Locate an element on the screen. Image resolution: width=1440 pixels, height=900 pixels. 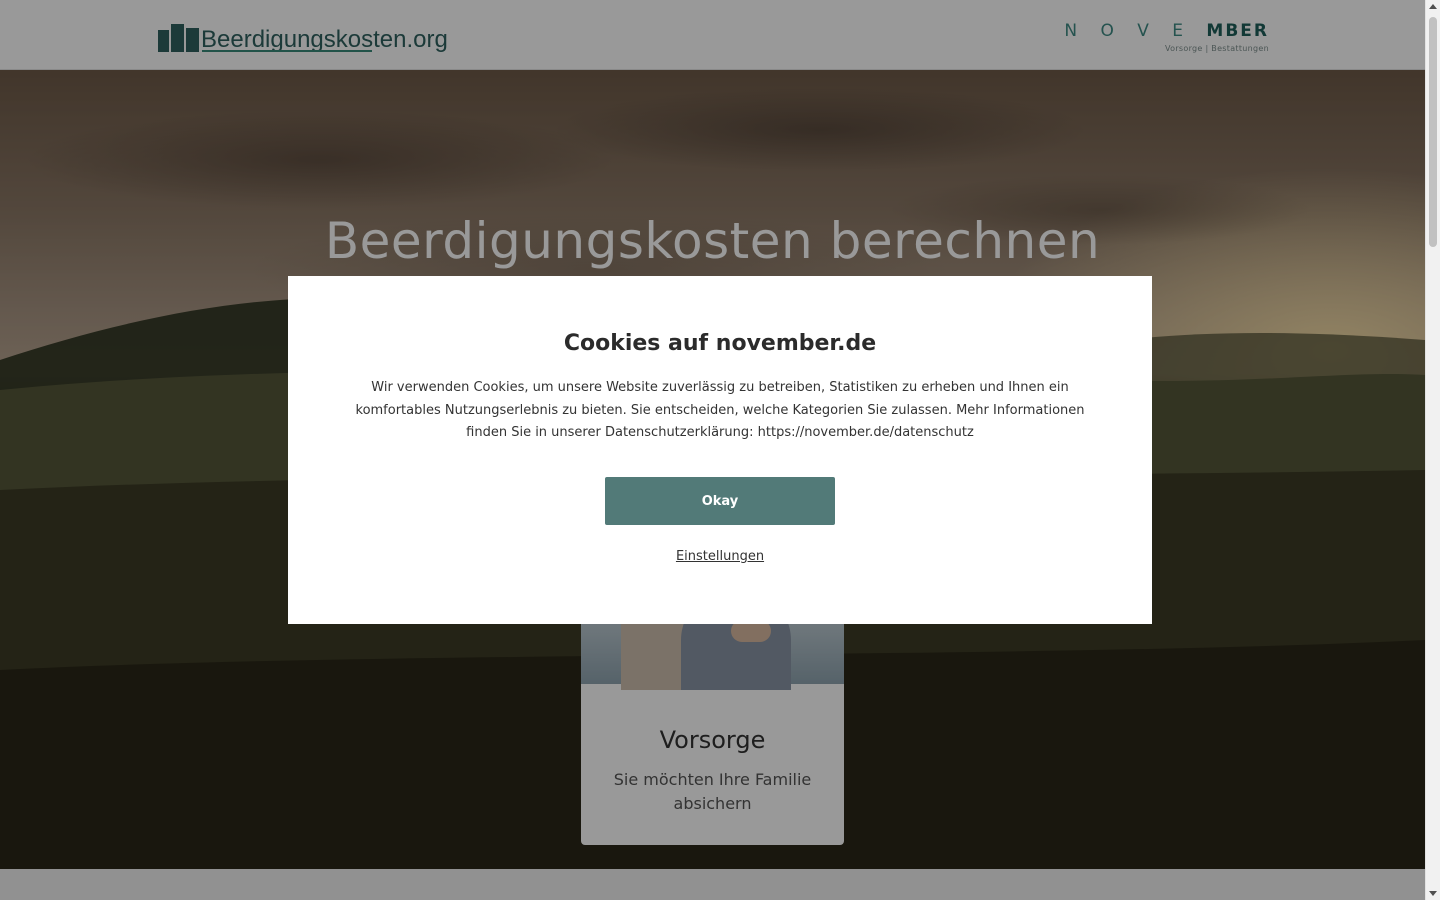
okay-button: Okay is located at coordinates (720, 501).